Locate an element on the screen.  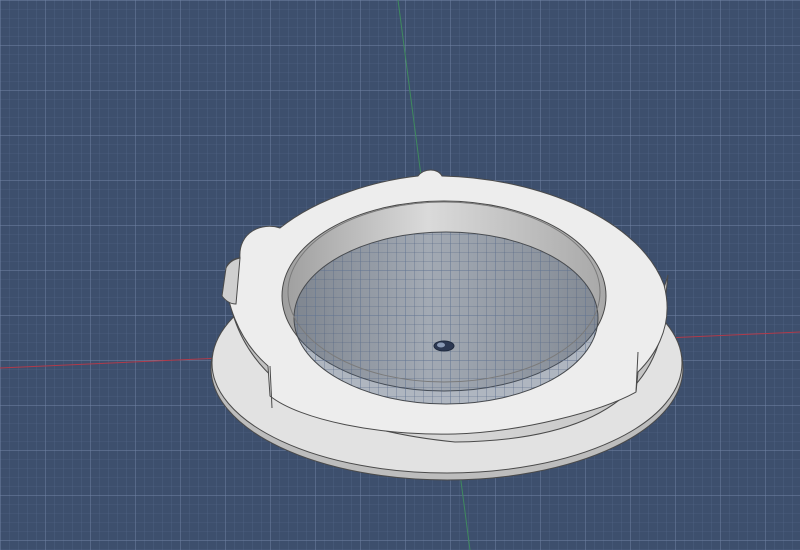
origin-marker-icon is located at coordinates (444, 346).